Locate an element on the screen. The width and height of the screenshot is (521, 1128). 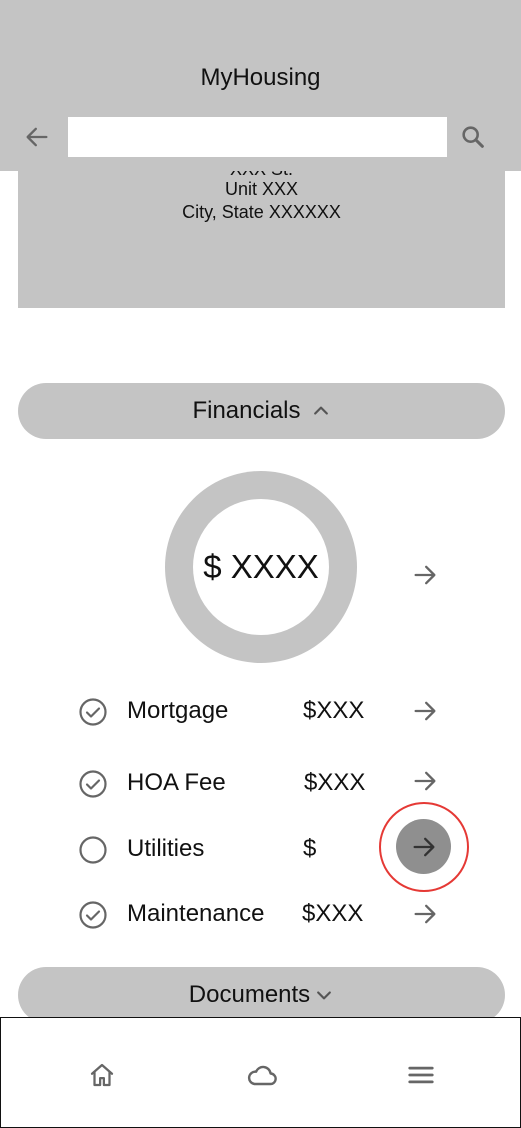
arrow-left-icon is located at coordinates (37, 137).